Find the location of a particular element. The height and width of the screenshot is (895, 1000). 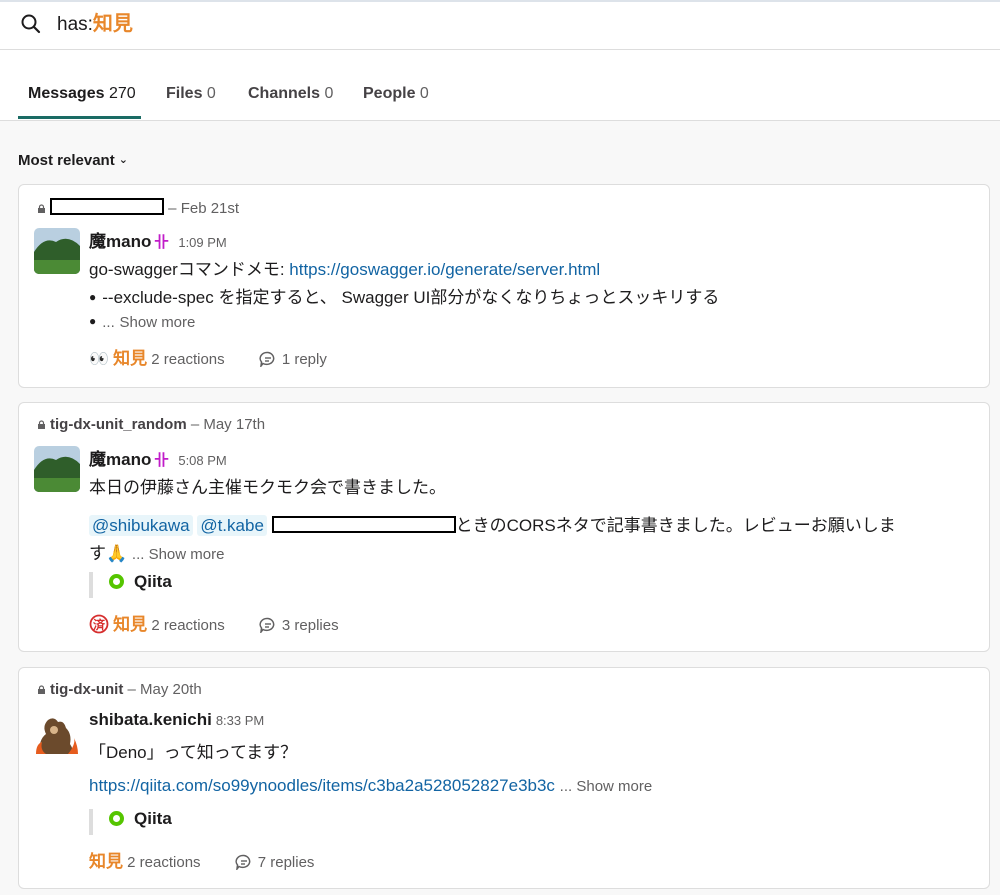

user-mention: @shibukawa is located at coordinates (141, 525).